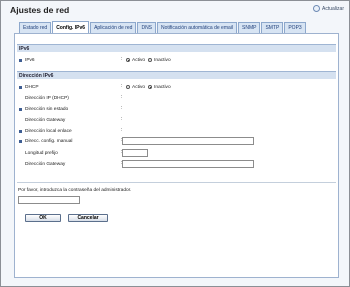 The image size is (350, 287). I want to click on dhcp-activo-label: Activo, so click(139, 87).